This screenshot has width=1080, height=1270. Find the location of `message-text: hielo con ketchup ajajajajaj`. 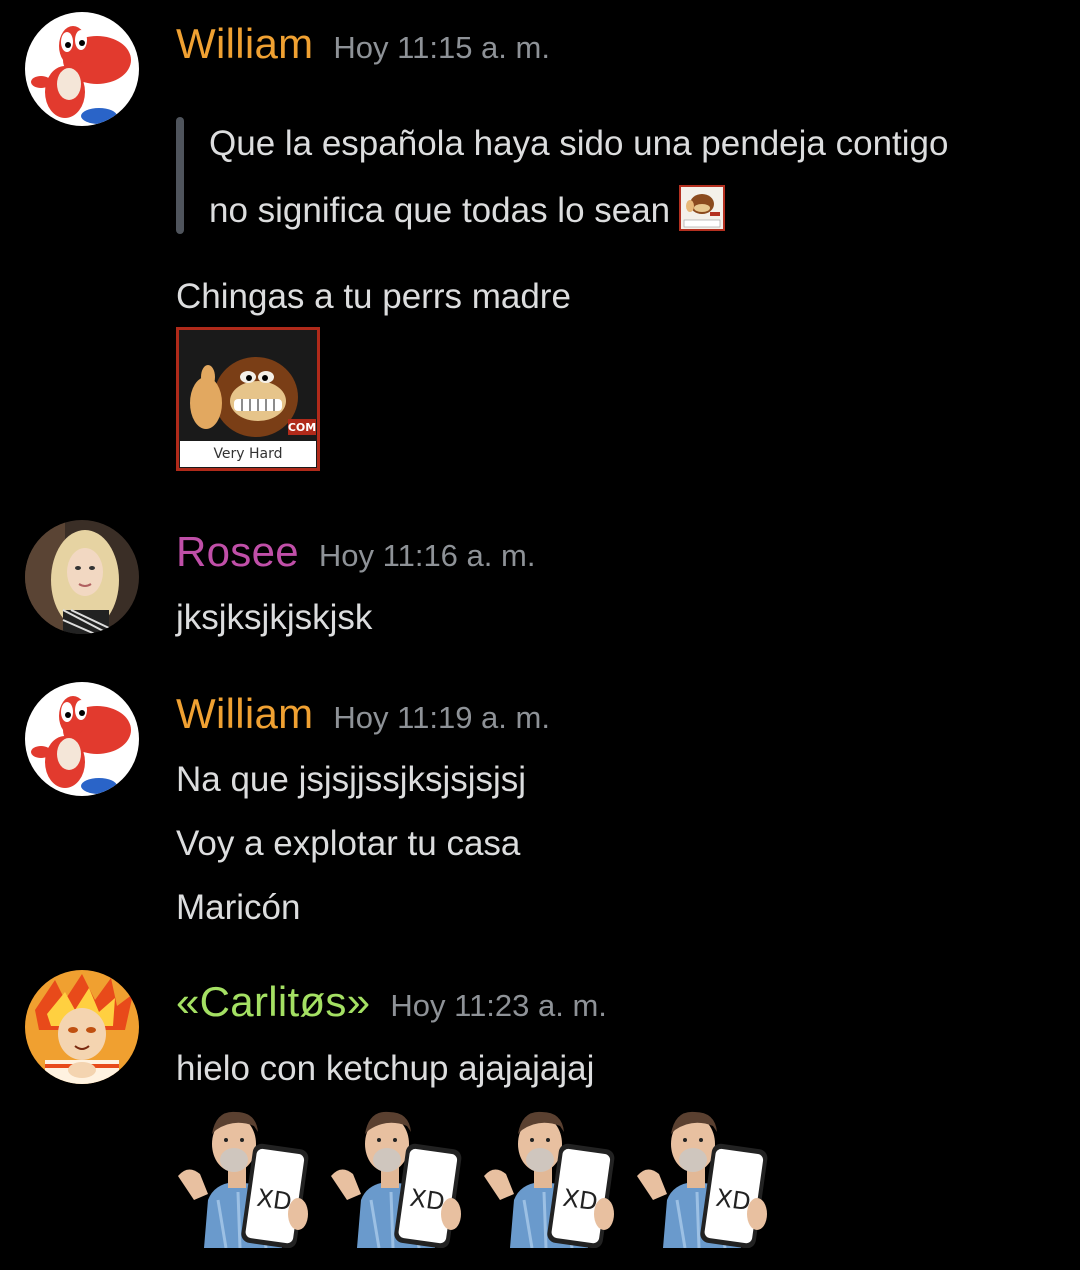

message-text: hielo con ketchup ajajajajaj is located at coordinates (385, 1068).